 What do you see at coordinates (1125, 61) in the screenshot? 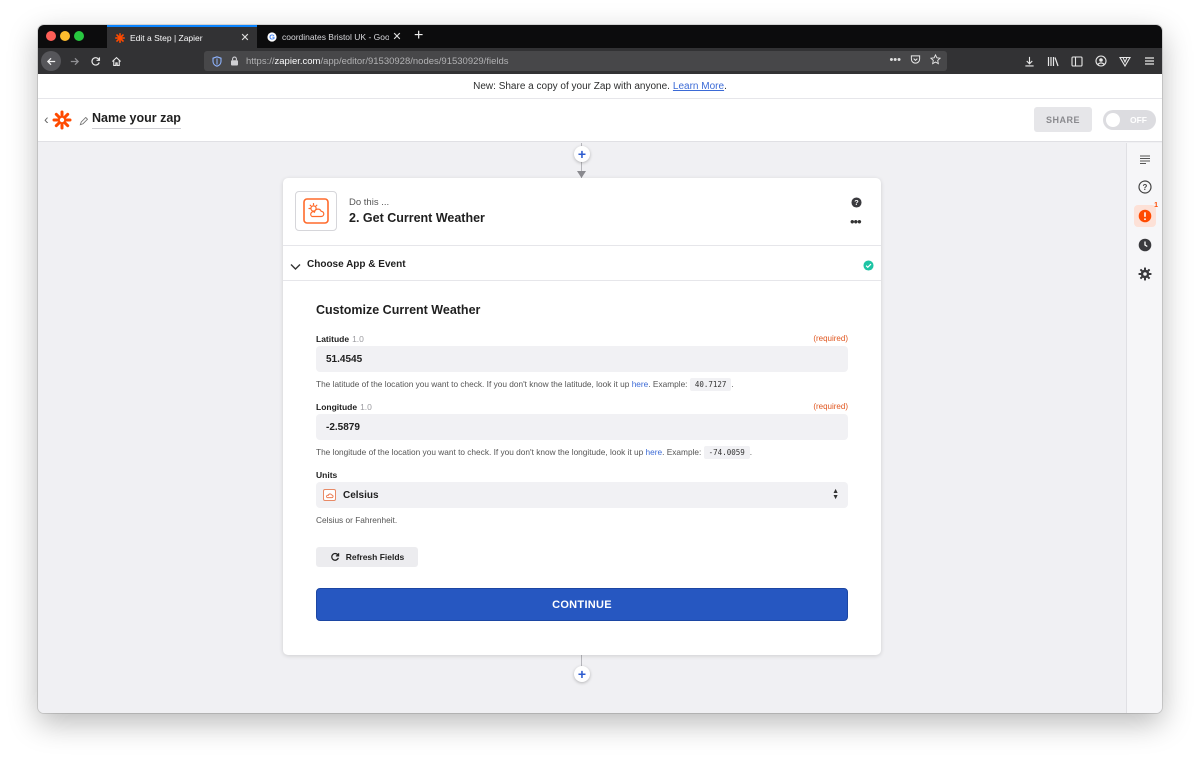
I see `vpn-icon` at bounding box center [1125, 61].